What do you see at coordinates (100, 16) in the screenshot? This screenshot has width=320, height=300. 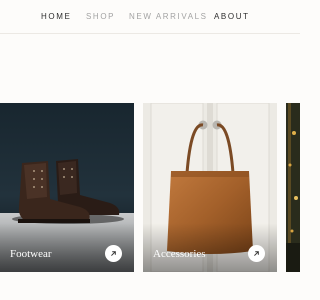 I see `nav-link-shop: SHOP` at bounding box center [100, 16].